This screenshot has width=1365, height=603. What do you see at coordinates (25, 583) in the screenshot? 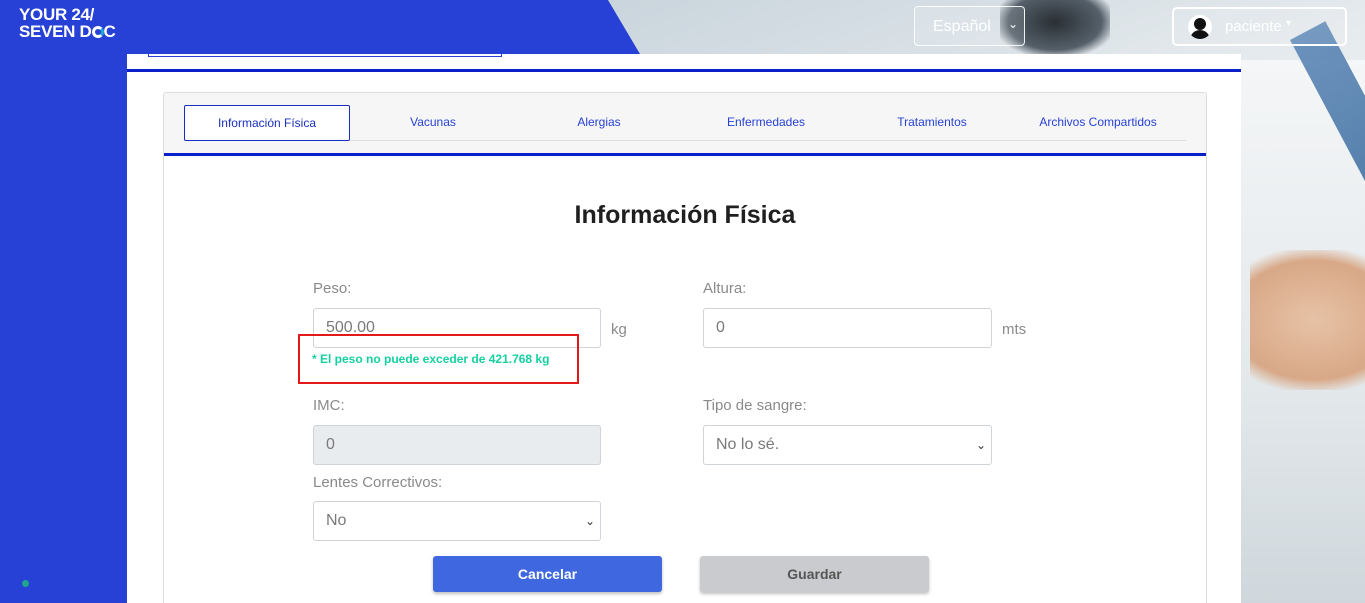
I see `status-dot-icon` at bounding box center [25, 583].